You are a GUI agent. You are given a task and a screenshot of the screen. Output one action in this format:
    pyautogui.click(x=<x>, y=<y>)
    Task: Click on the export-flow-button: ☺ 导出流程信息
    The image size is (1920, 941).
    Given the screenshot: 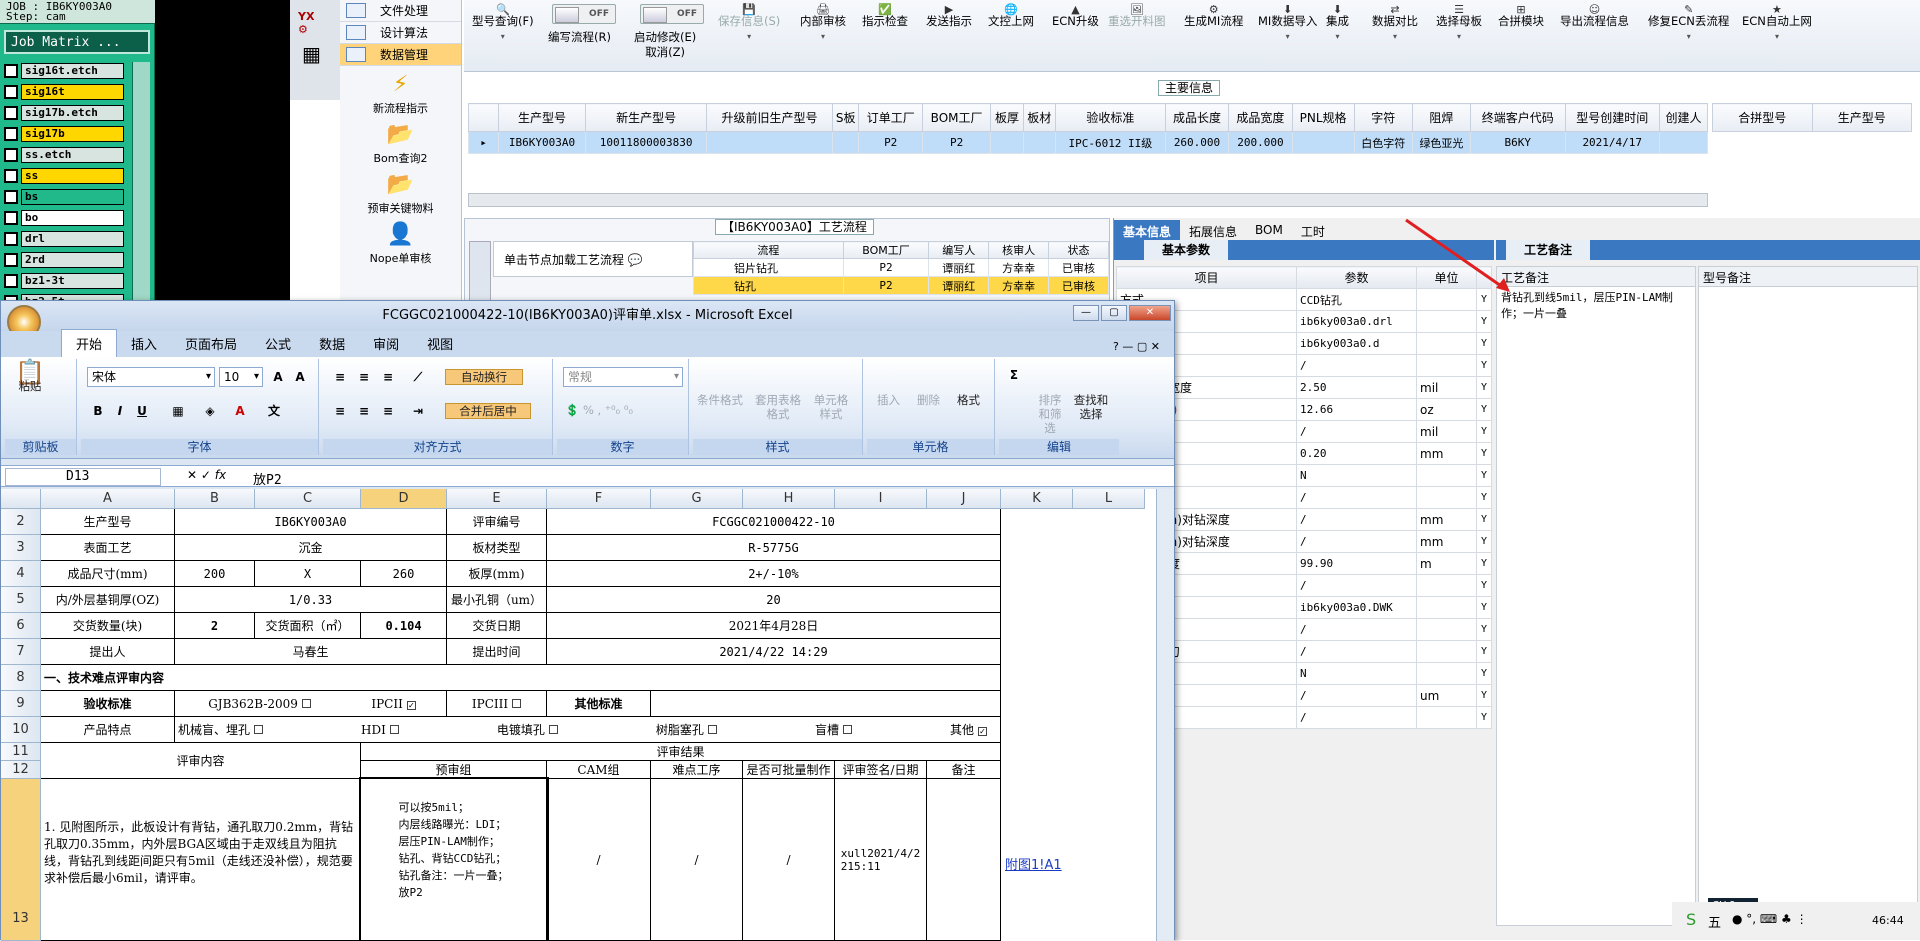 What is the action you would take?
    pyautogui.click(x=1594, y=15)
    